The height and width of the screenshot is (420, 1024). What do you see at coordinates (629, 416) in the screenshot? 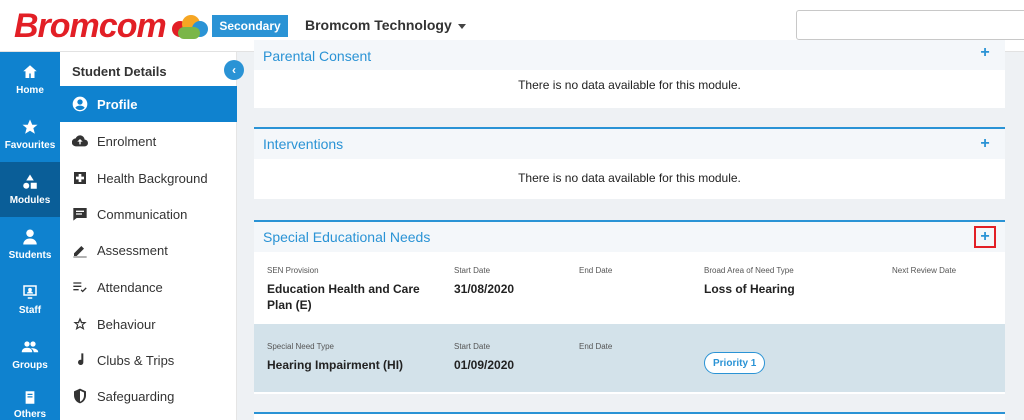
I see `next-panel` at bounding box center [629, 416].